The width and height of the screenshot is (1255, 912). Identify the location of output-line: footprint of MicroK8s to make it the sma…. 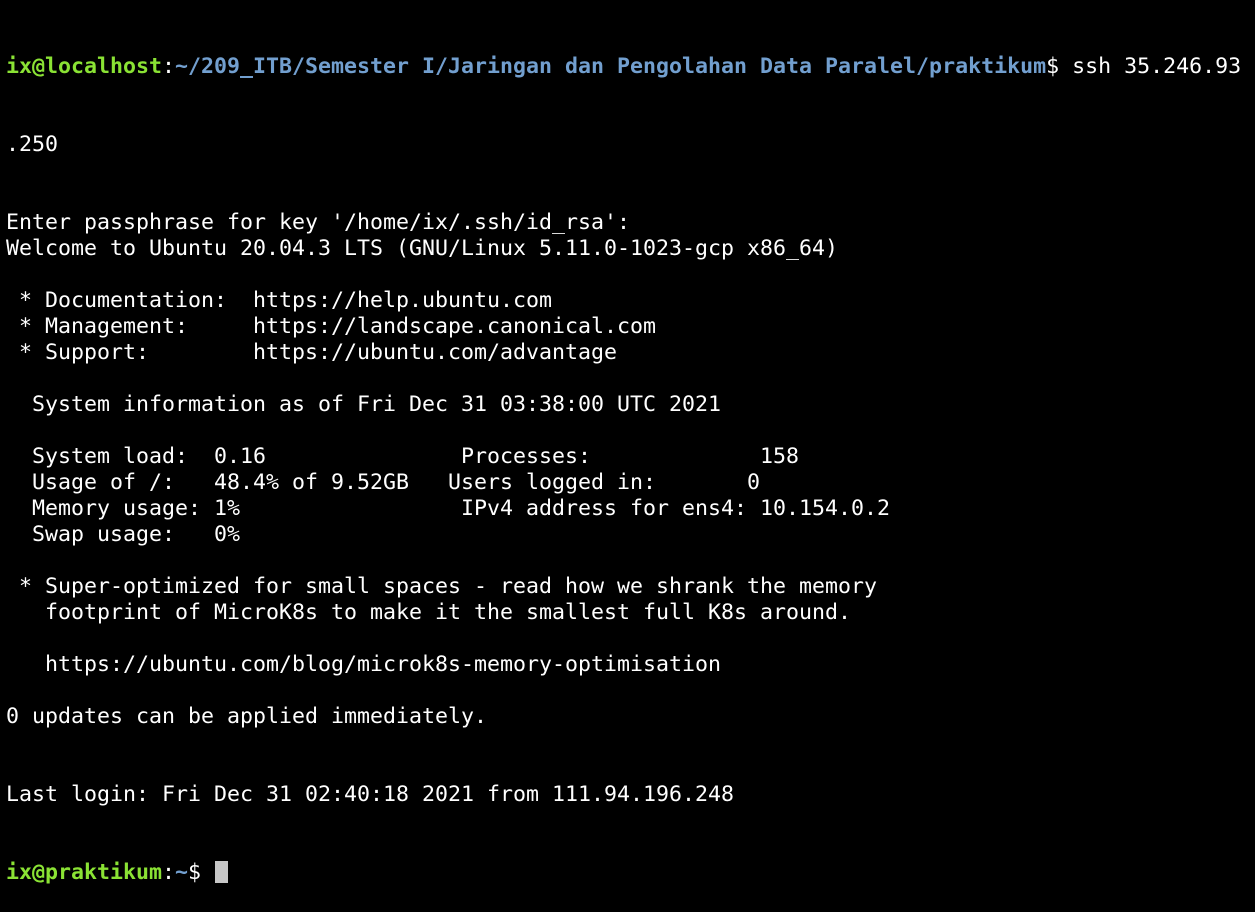
(429, 612).